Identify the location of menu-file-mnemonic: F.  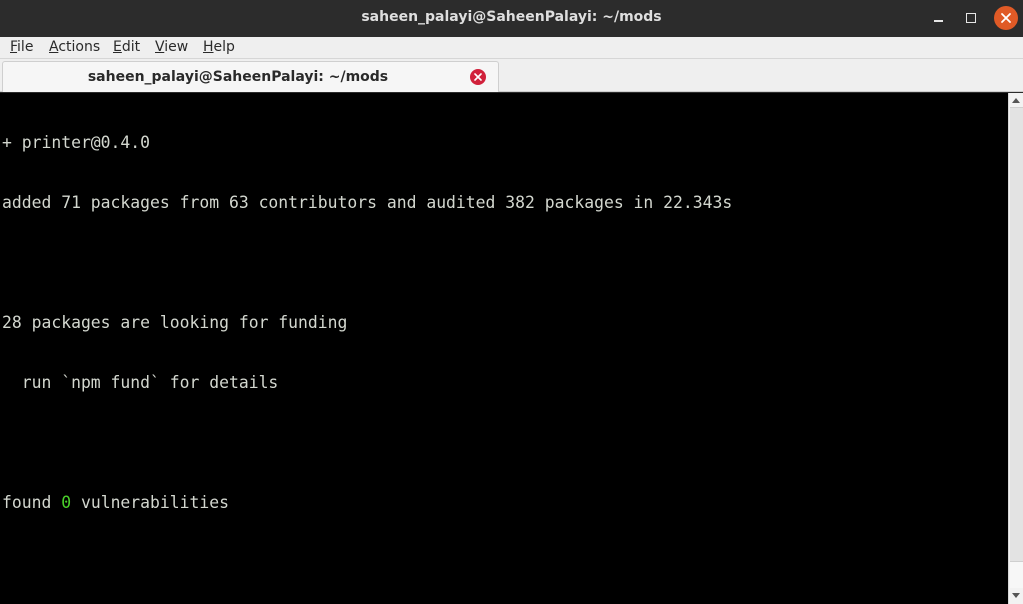
(14, 47).